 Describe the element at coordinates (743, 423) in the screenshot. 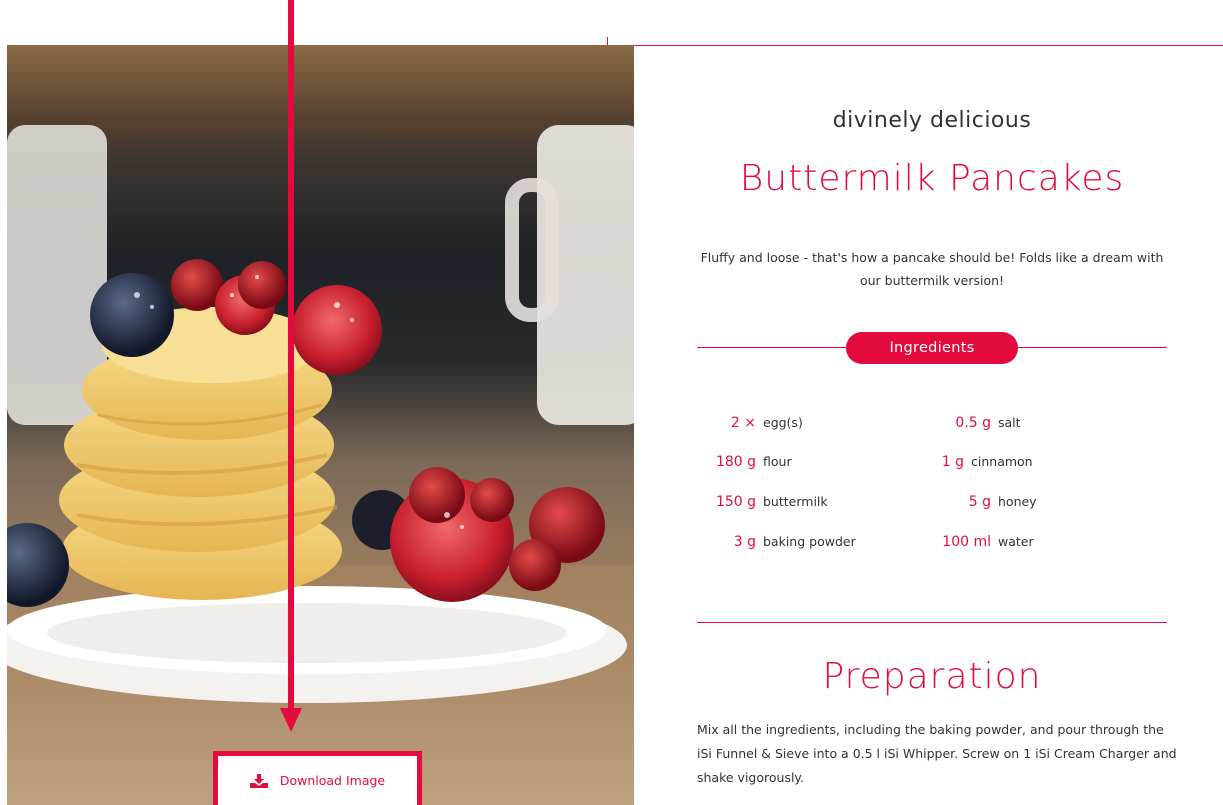

I see `ingredient-amount: 2 ×` at that location.